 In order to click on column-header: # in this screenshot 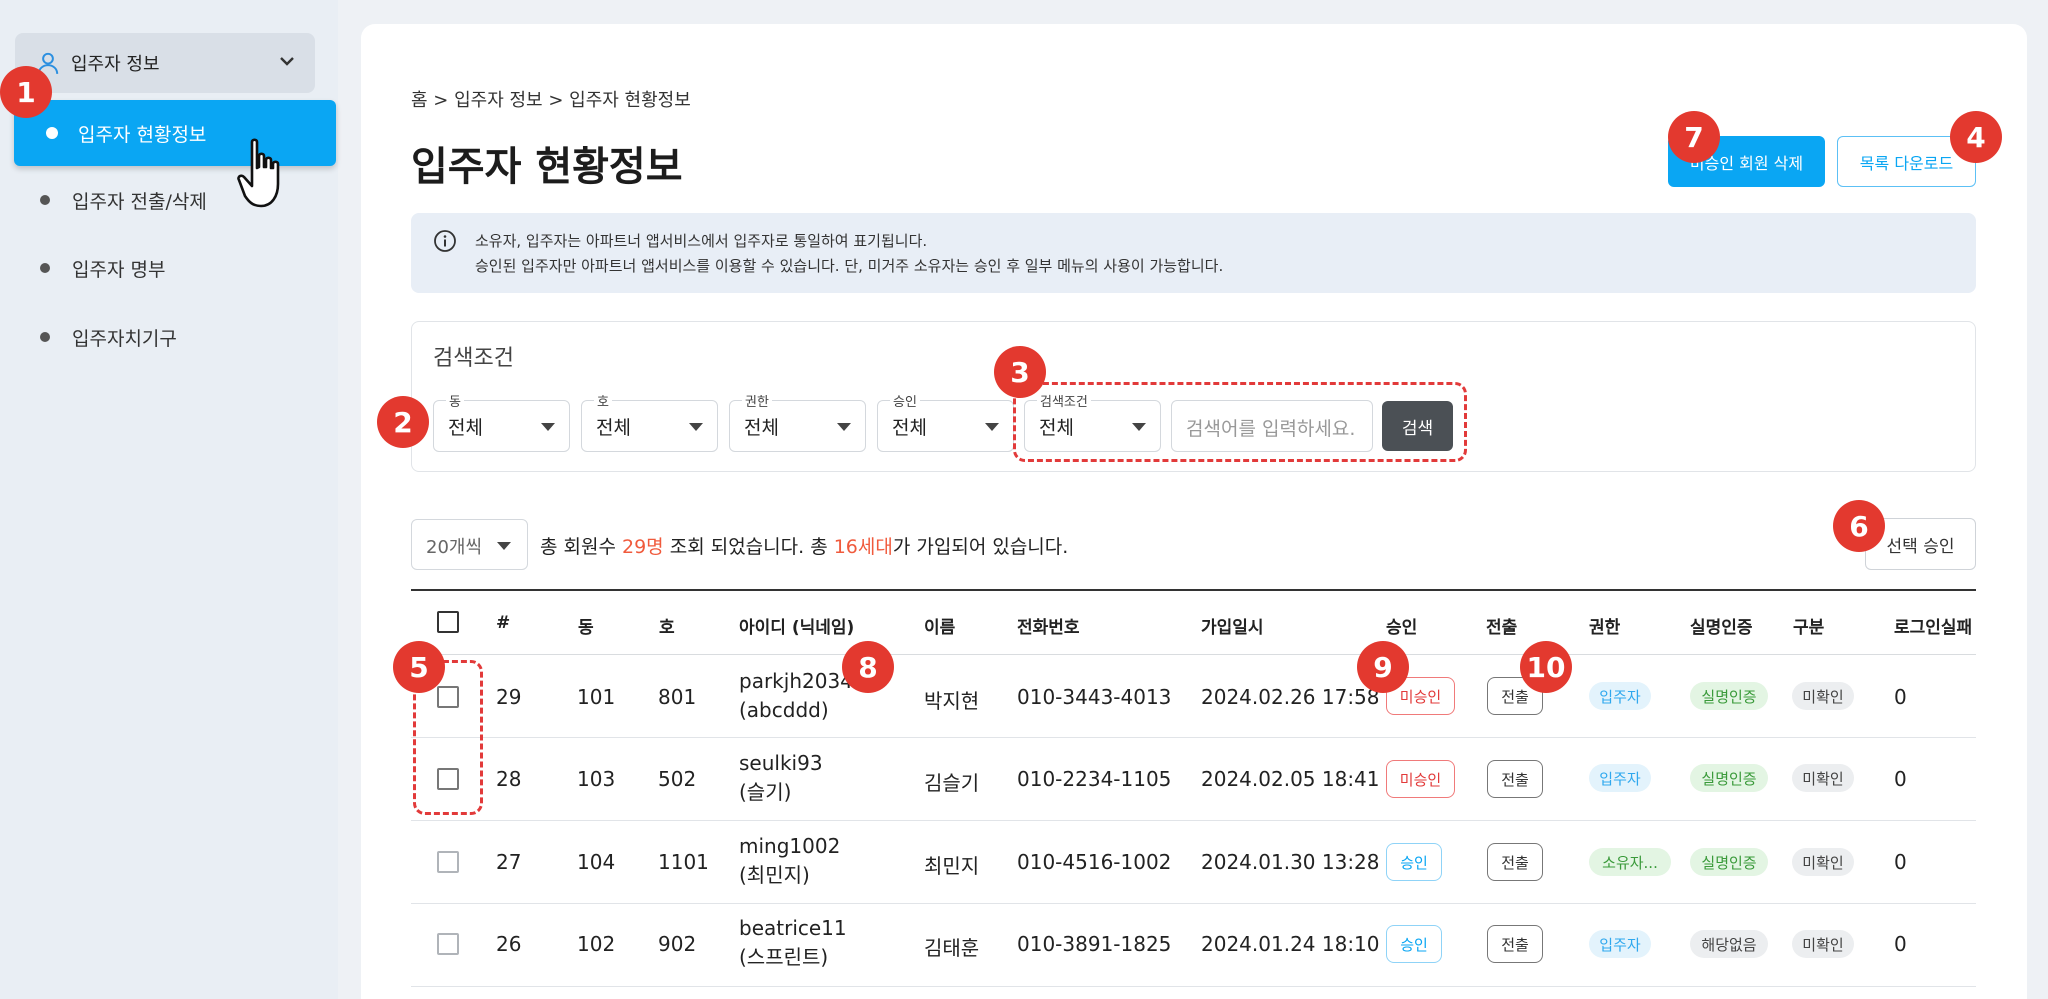, I will do `click(503, 623)`.